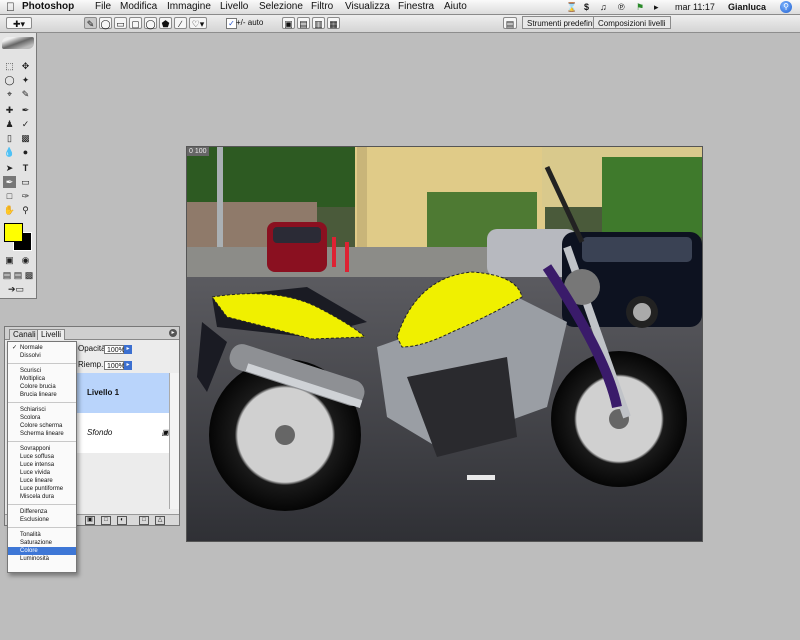  Describe the element at coordinates (128, 365) in the screenshot. I see `fill-arrow-icon: ▸` at that location.